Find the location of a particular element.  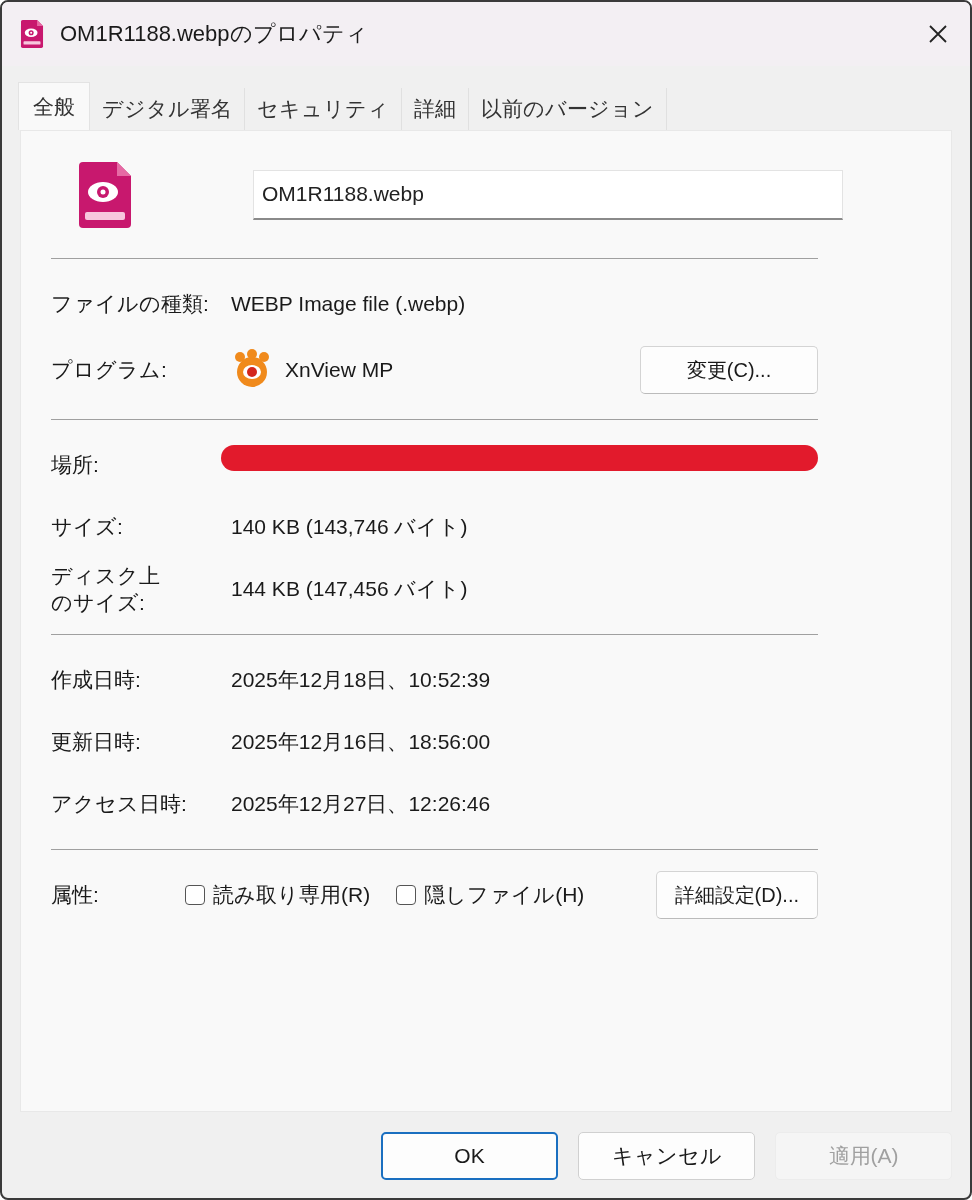

close-icon is located at coordinates (938, 34).